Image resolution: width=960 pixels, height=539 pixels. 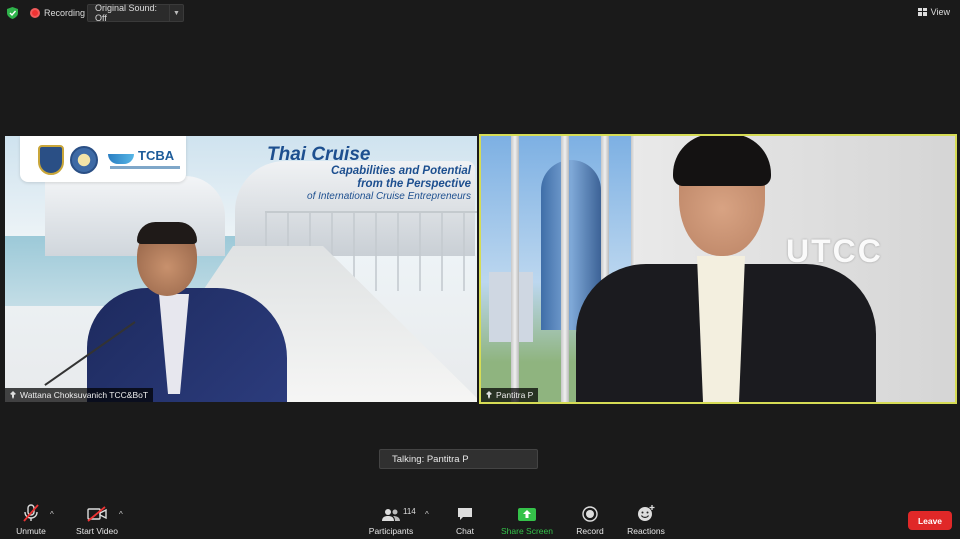 What do you see at coordinates (35, 13) in the screenshot?
I see `recording-dot-icon` at bounding box center [35, 13].